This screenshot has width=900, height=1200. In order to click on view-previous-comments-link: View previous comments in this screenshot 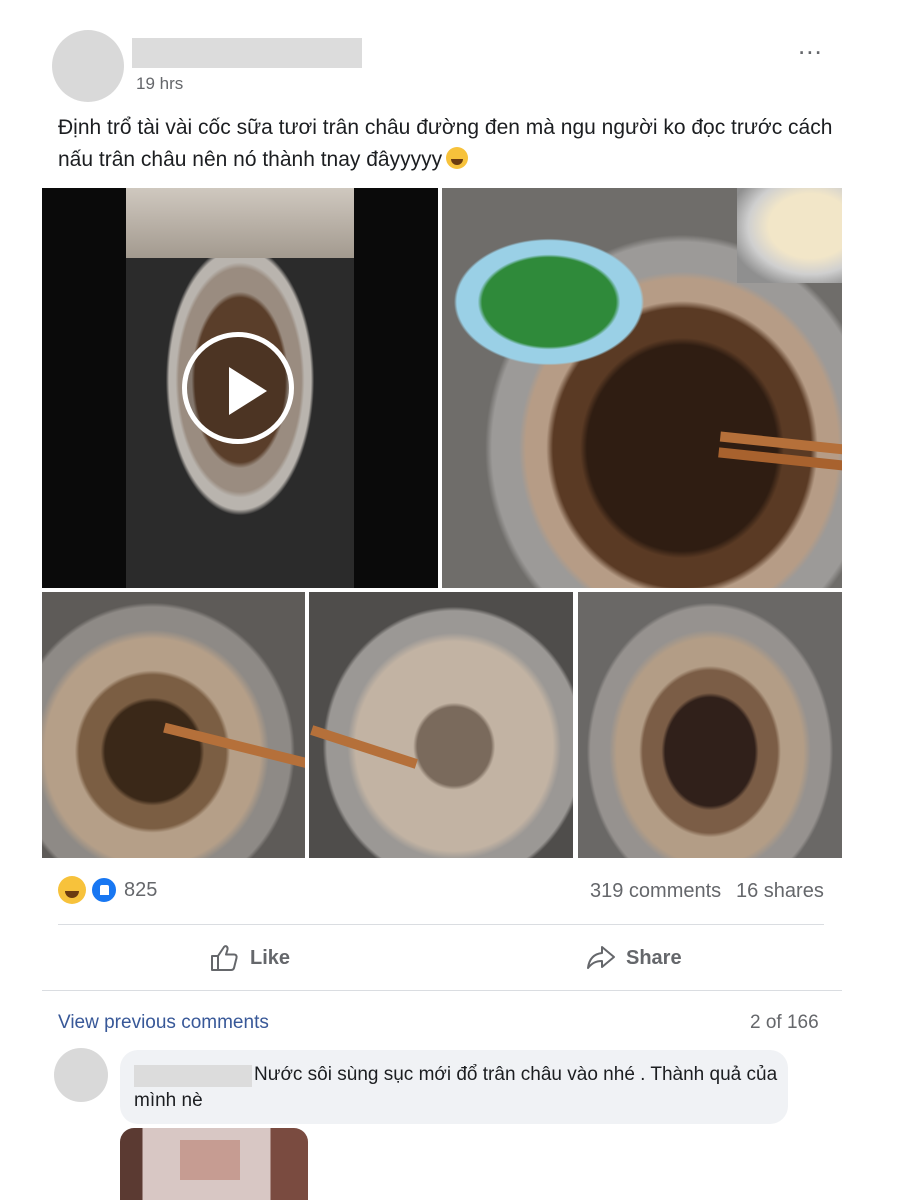, I will do `click(163, 1023)`.